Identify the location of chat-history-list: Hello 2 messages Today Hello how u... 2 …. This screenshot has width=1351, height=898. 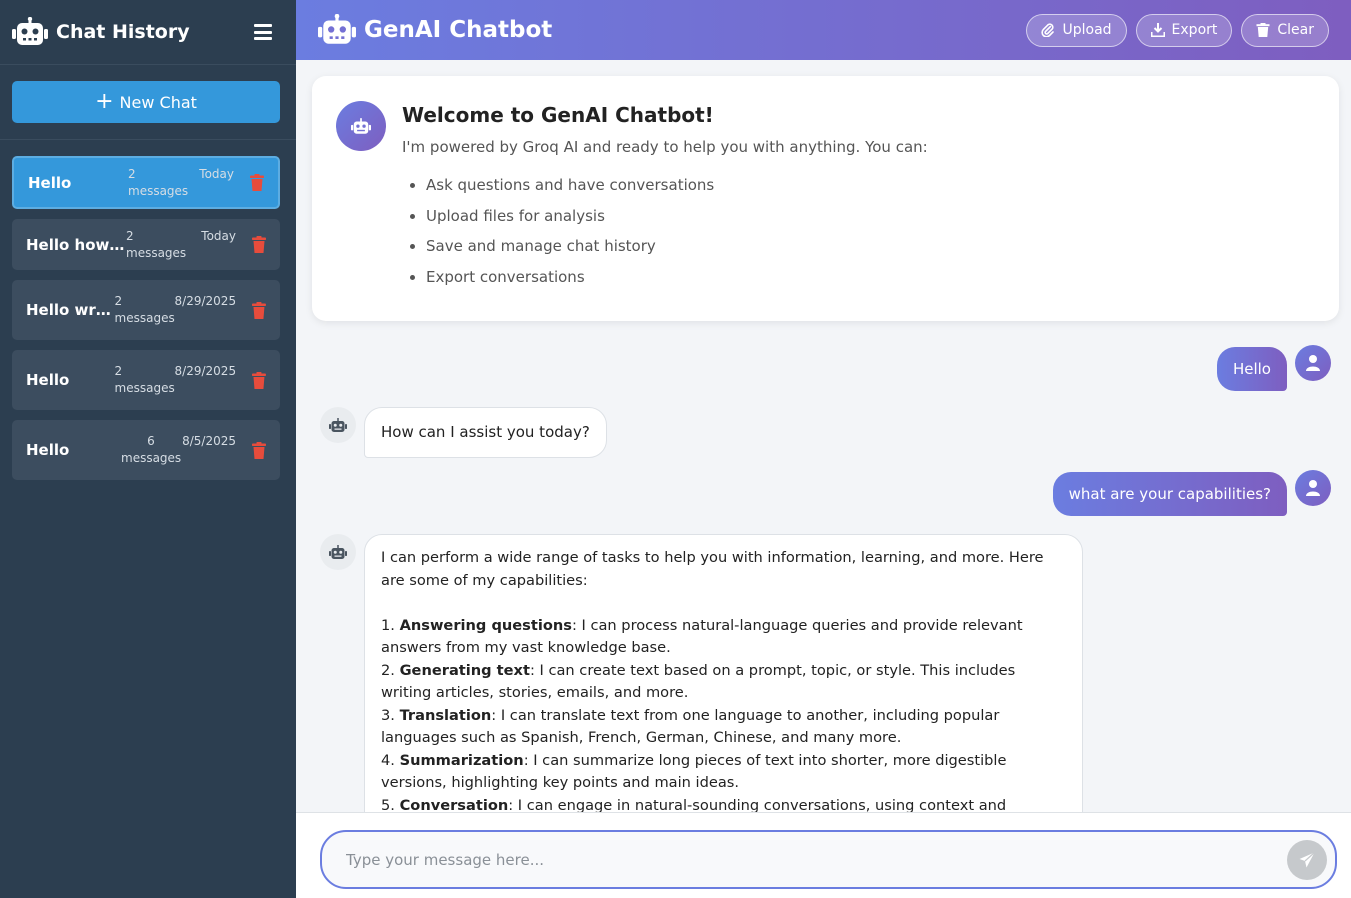
(148, 310).